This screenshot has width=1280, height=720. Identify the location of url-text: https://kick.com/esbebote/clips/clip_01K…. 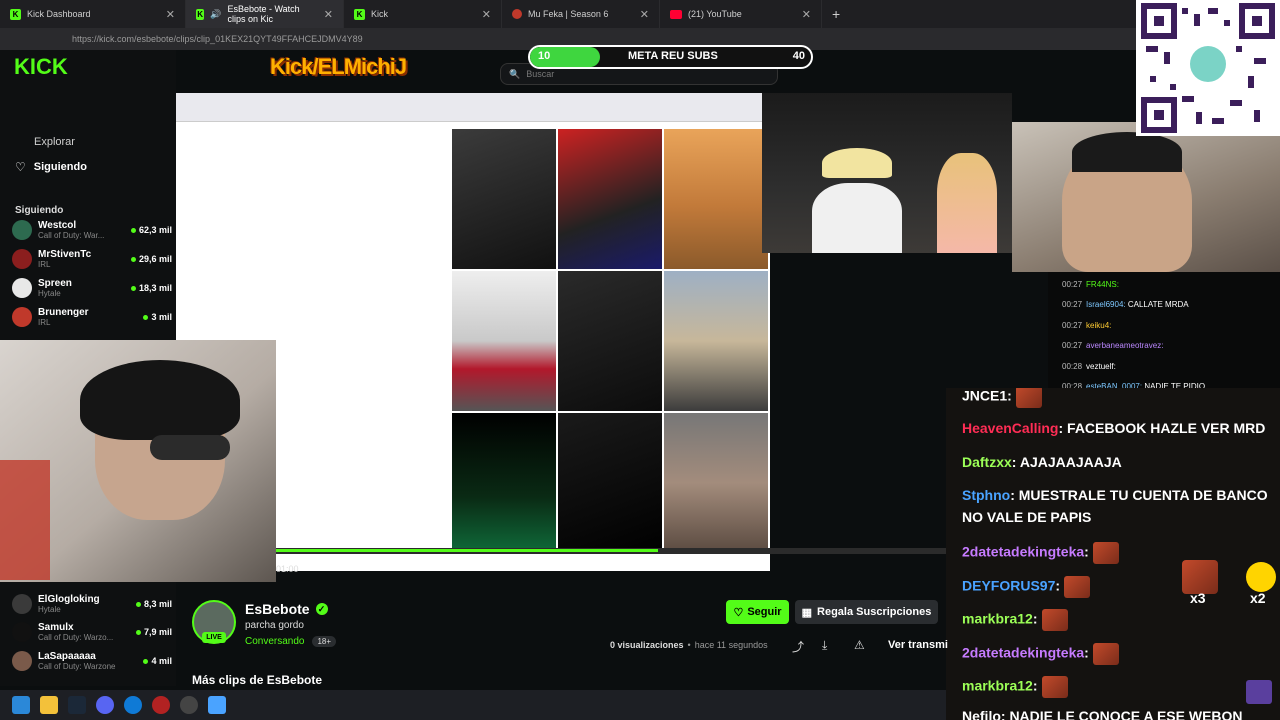
(217, 39).